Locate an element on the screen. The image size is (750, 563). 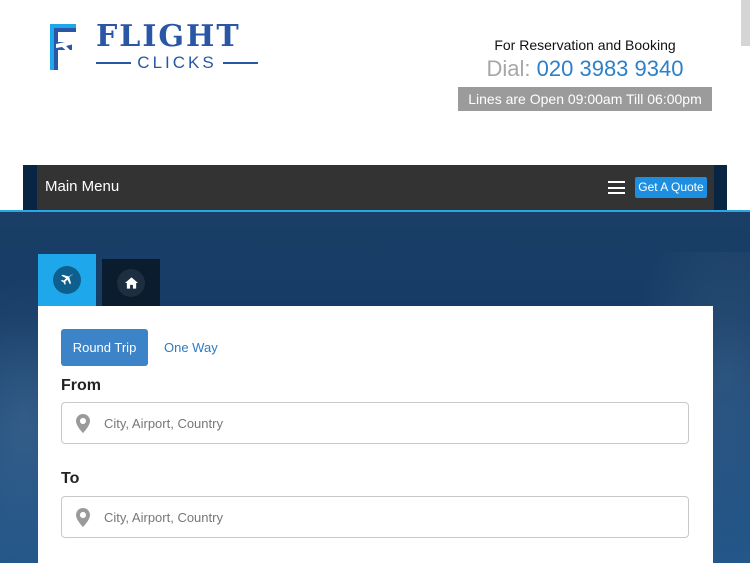
logo-word-clicks: CLICKS is located at coordinates (177, 62).